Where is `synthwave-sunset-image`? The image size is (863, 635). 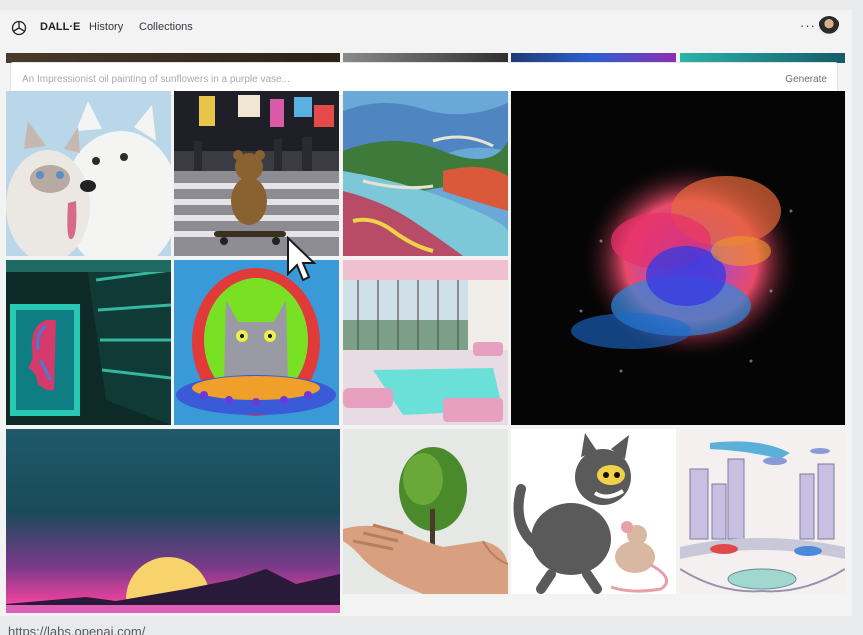 synthwave-sunset-image is located at coordinates (173, 521).